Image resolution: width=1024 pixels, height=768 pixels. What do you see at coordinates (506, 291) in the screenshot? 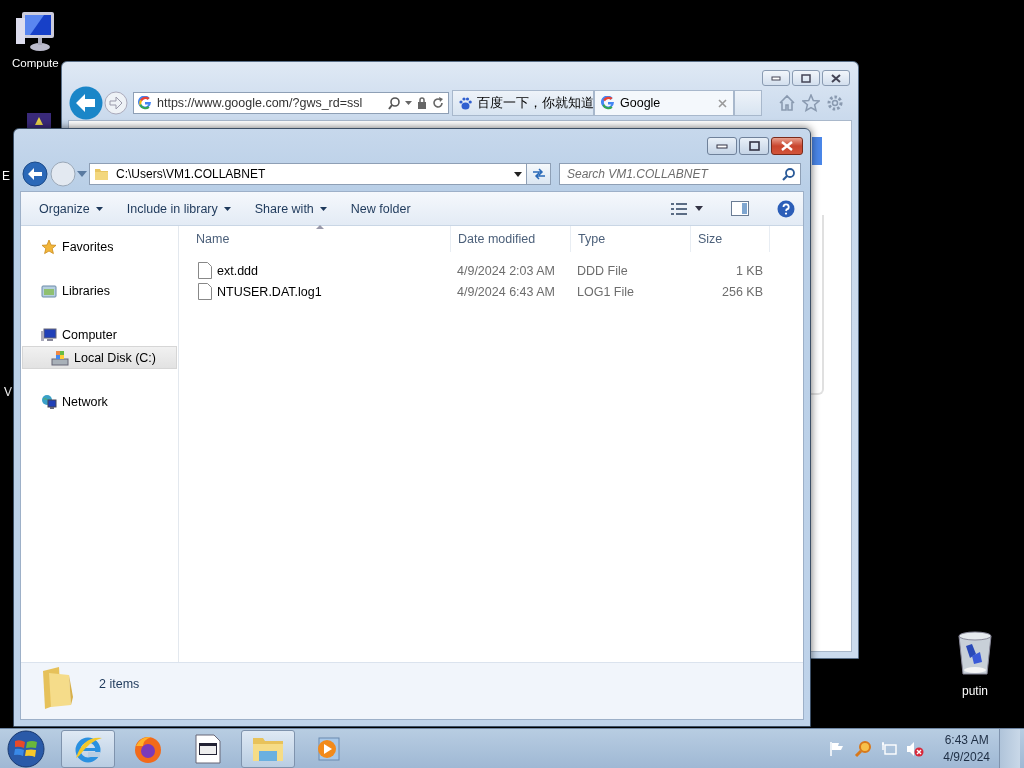
I see `table-cell-text: 4/9/2024 6:43 AM` at bounding box center [506, 291].